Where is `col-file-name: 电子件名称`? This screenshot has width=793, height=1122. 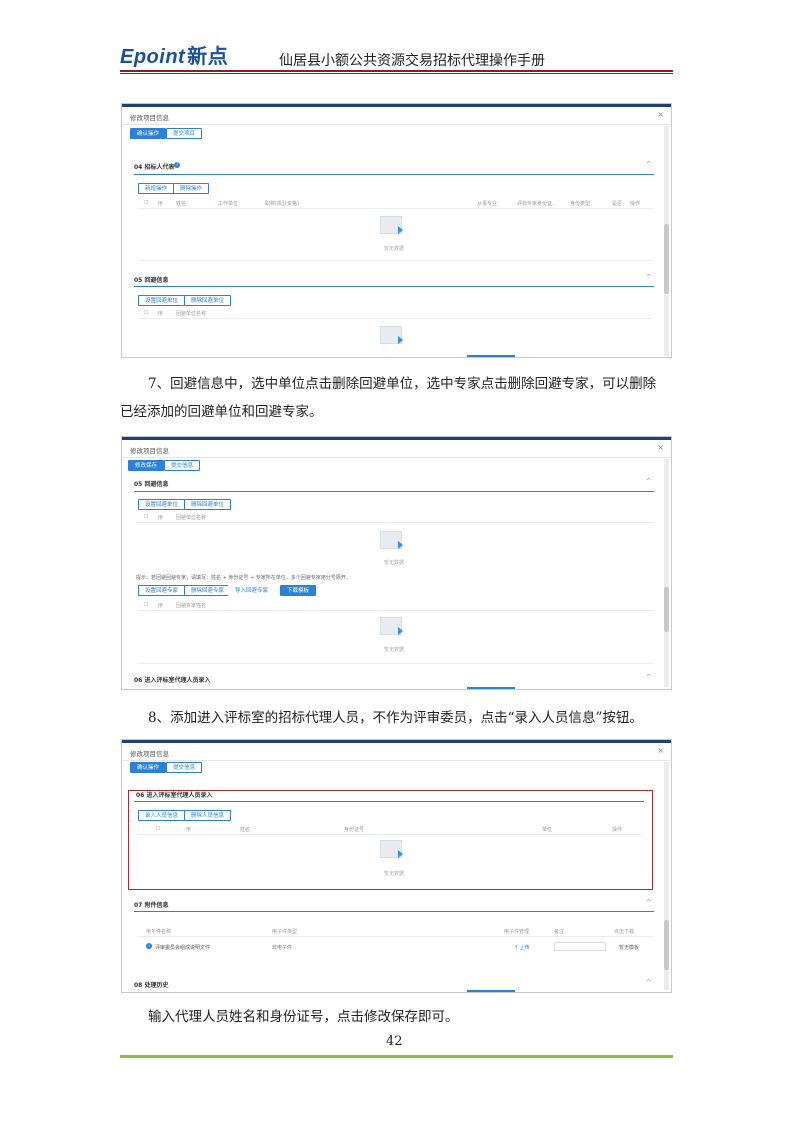
col-file-name: 电子件名称 is located at coordinates (159, 932).